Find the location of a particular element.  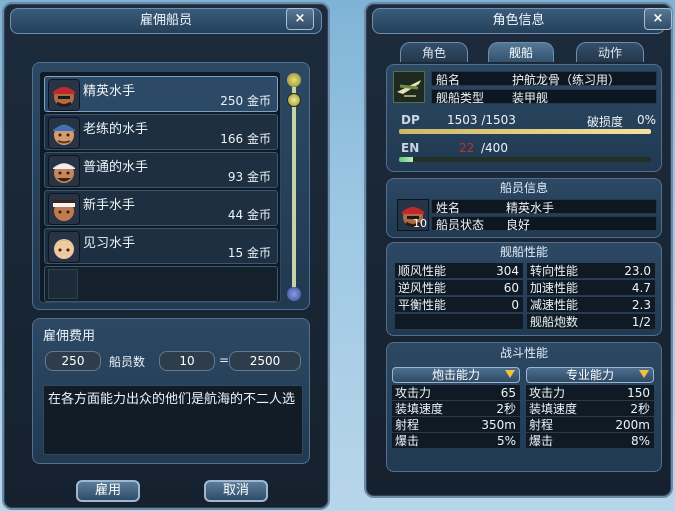

ship-type-row: 舰船类型 装甲舰 is located at coordinates (544, 97).